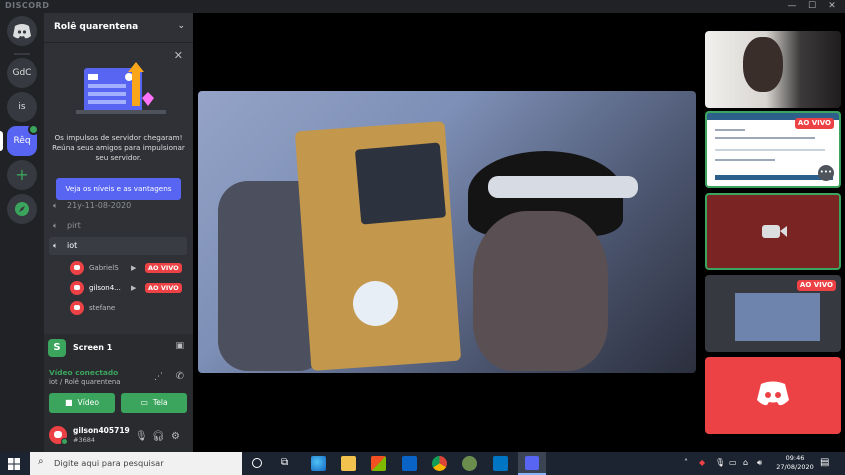 The width and height of the screenshot is (845, 475). I want to click on channel-pirt: 🔈︎ pirt, so click(118, 226).